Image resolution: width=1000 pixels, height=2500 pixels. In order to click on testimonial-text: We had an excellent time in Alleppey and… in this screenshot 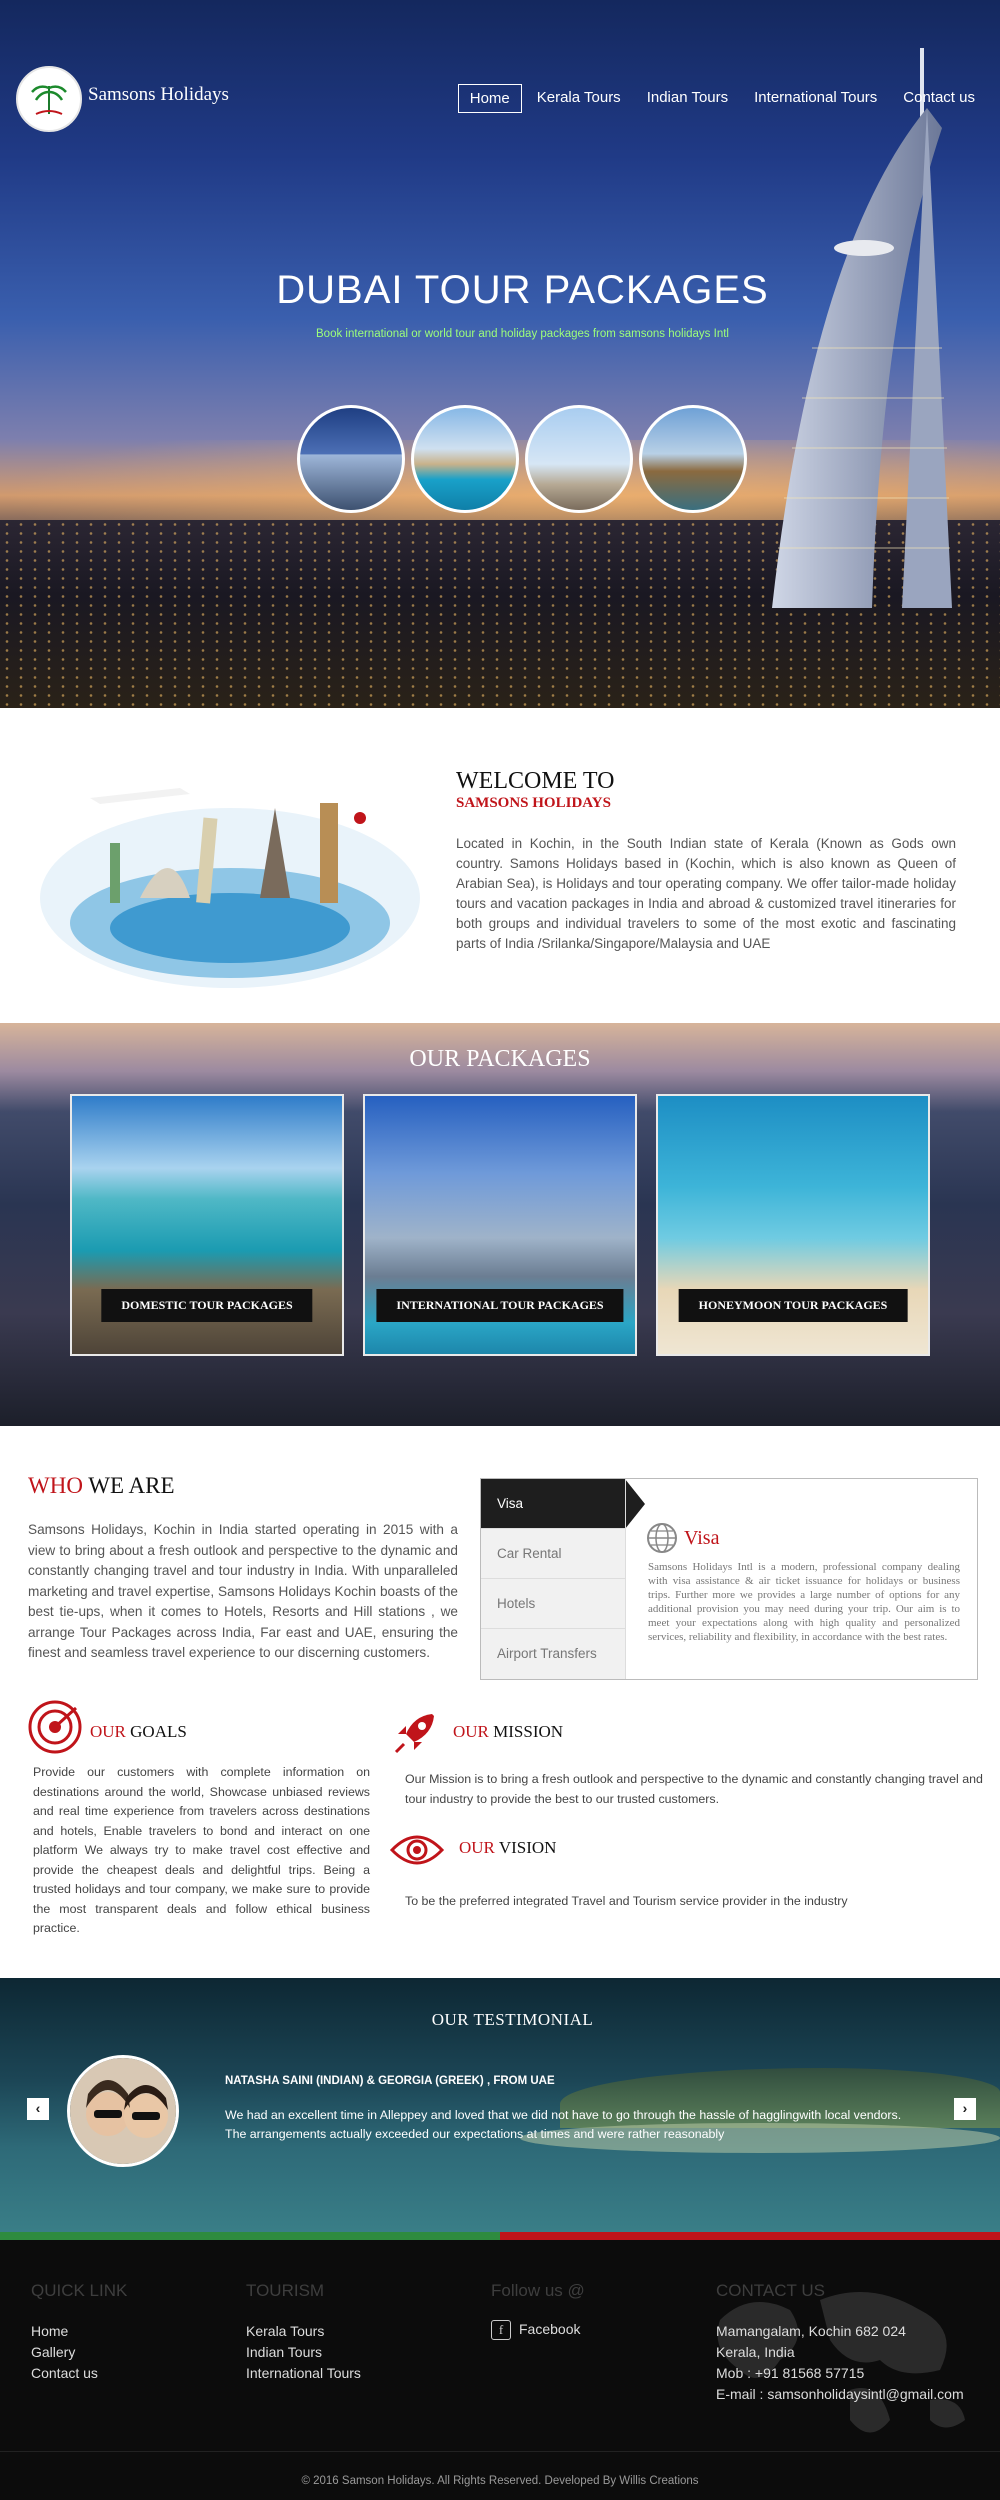, I will do `click(563, 2124)`.